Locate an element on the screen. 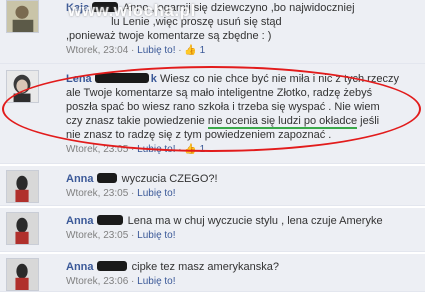  comment-text: cipke tez masz amerykanska? is located at coordinates (205, 267).